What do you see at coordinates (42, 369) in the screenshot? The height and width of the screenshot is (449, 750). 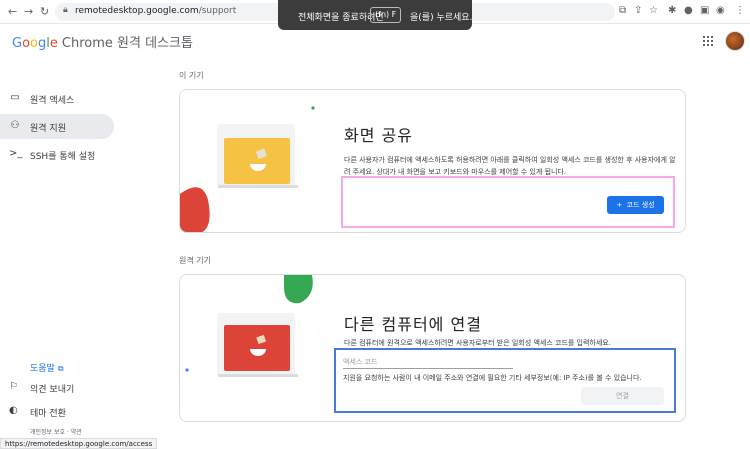 I see `help-link-label: 도움말` at bounding box center [42, 369].